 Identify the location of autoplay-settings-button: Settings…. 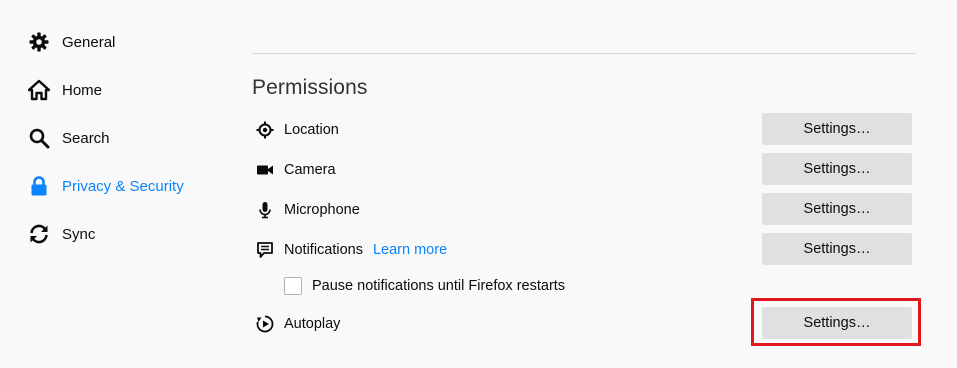
(837, 323).